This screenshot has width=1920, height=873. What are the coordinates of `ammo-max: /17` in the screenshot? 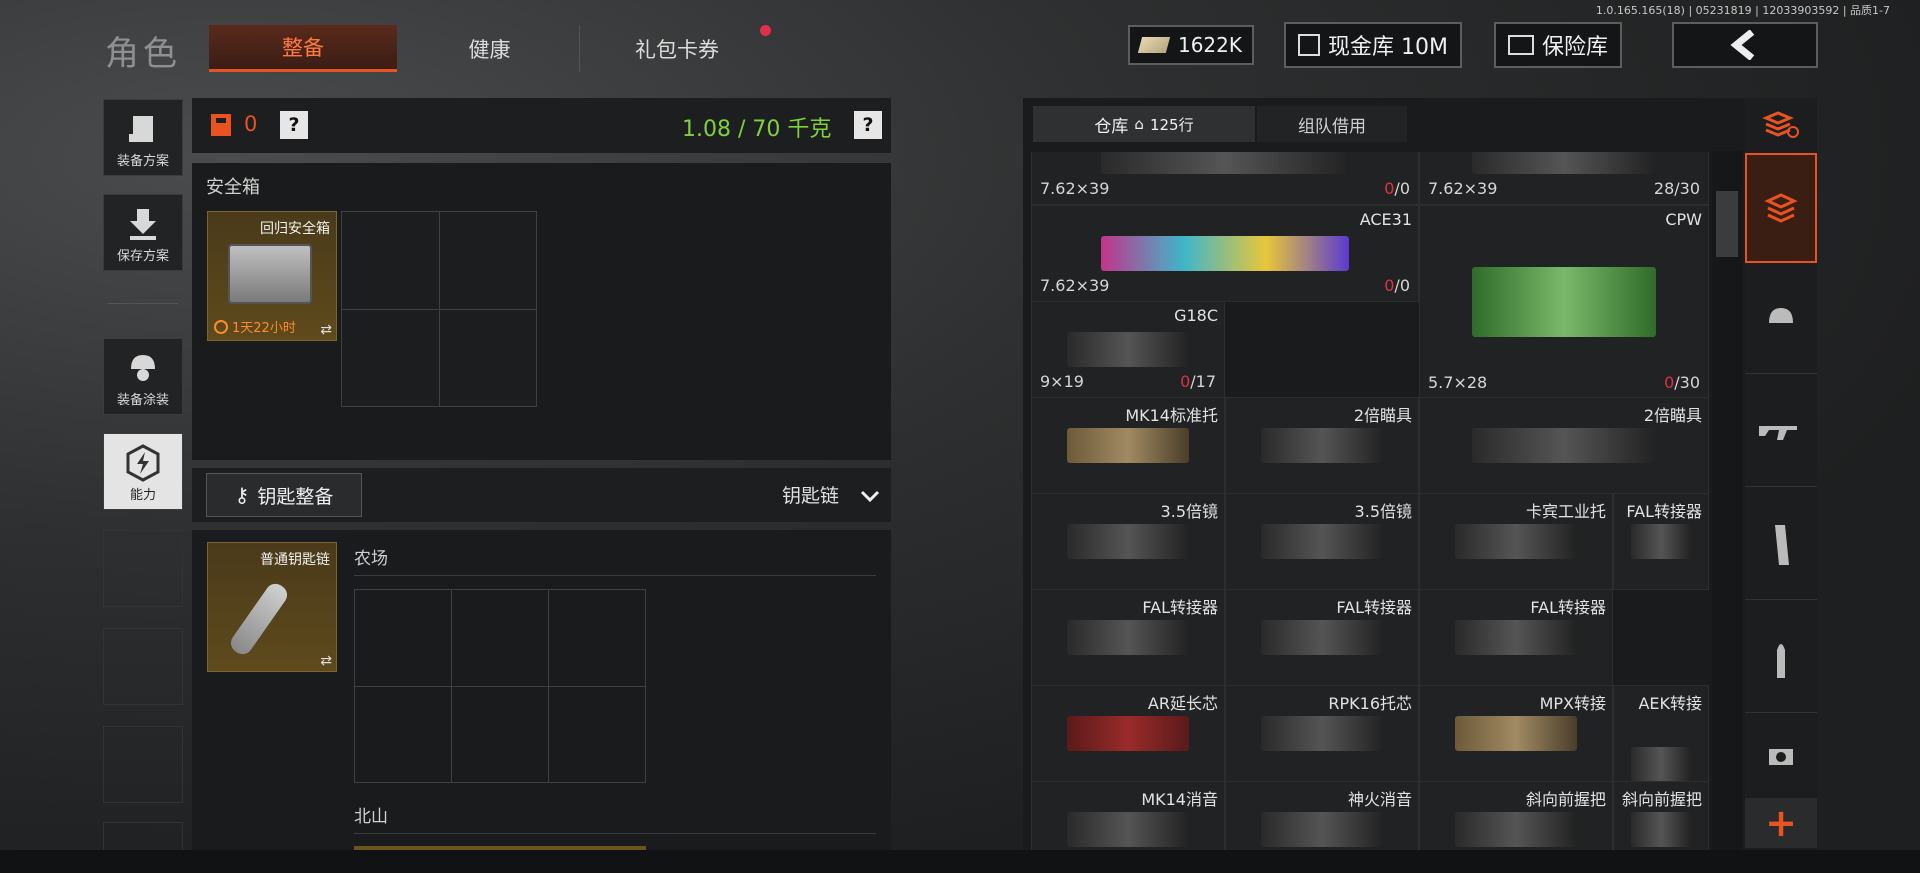 It's located at (1203, 381).